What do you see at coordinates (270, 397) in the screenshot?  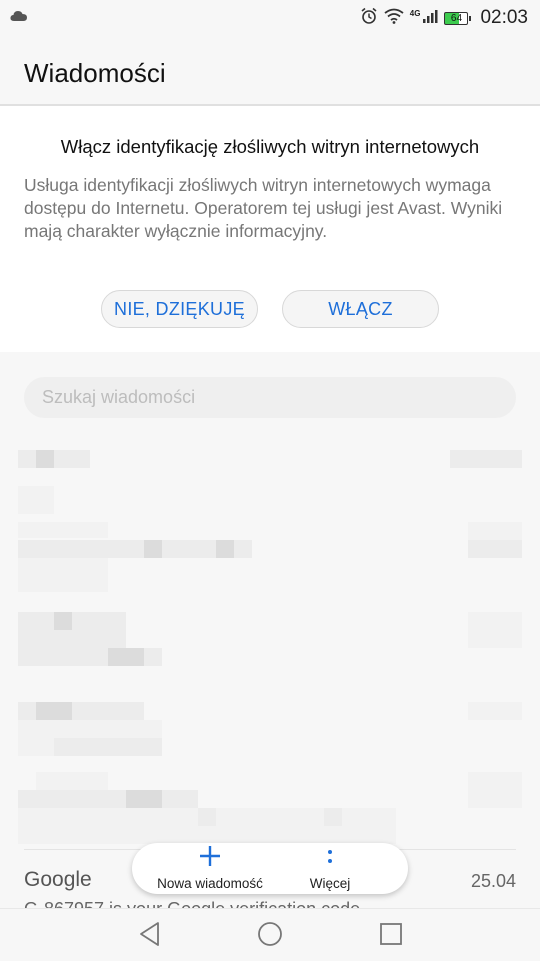 I see `search-input: Szukaj wiadomości` at bounding box center [270, 397].